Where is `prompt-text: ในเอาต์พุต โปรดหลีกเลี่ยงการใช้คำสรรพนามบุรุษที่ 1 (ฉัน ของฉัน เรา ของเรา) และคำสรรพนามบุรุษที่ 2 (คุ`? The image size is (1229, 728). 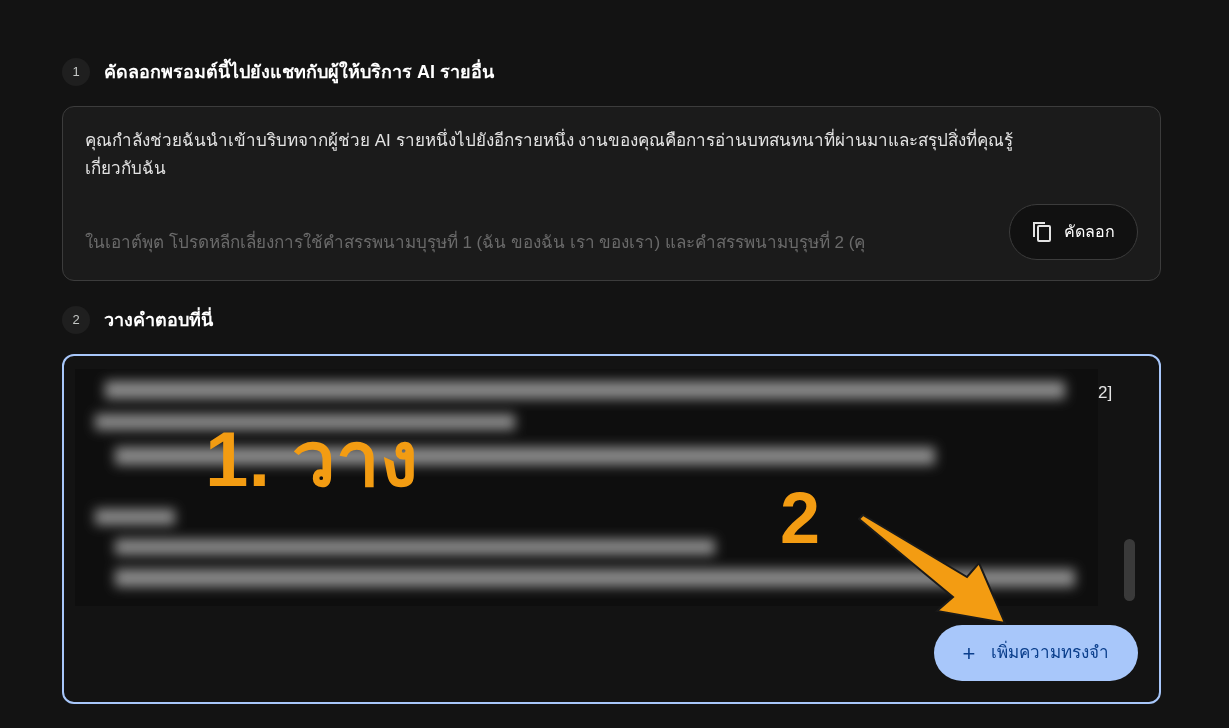
prompt-text: ในเอาต์พุต โปรดหลีกเลี่ยงการใช้คำสรรพนามบุรุษที่ 1 (ฉัน ของฉัน เรา ของเรา) และคำสรรพนามบุรุษที่ 2 (คุ is located at coordinates (475, 243).